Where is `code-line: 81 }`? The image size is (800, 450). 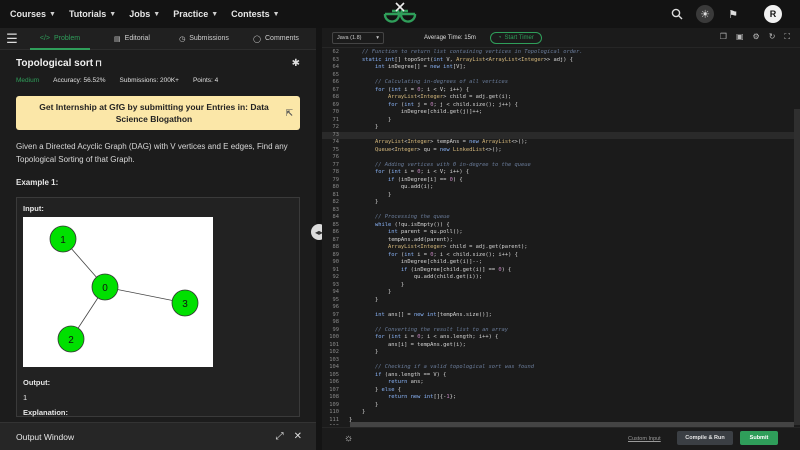
code-line: 81 } is located at coordinates (558, 196).